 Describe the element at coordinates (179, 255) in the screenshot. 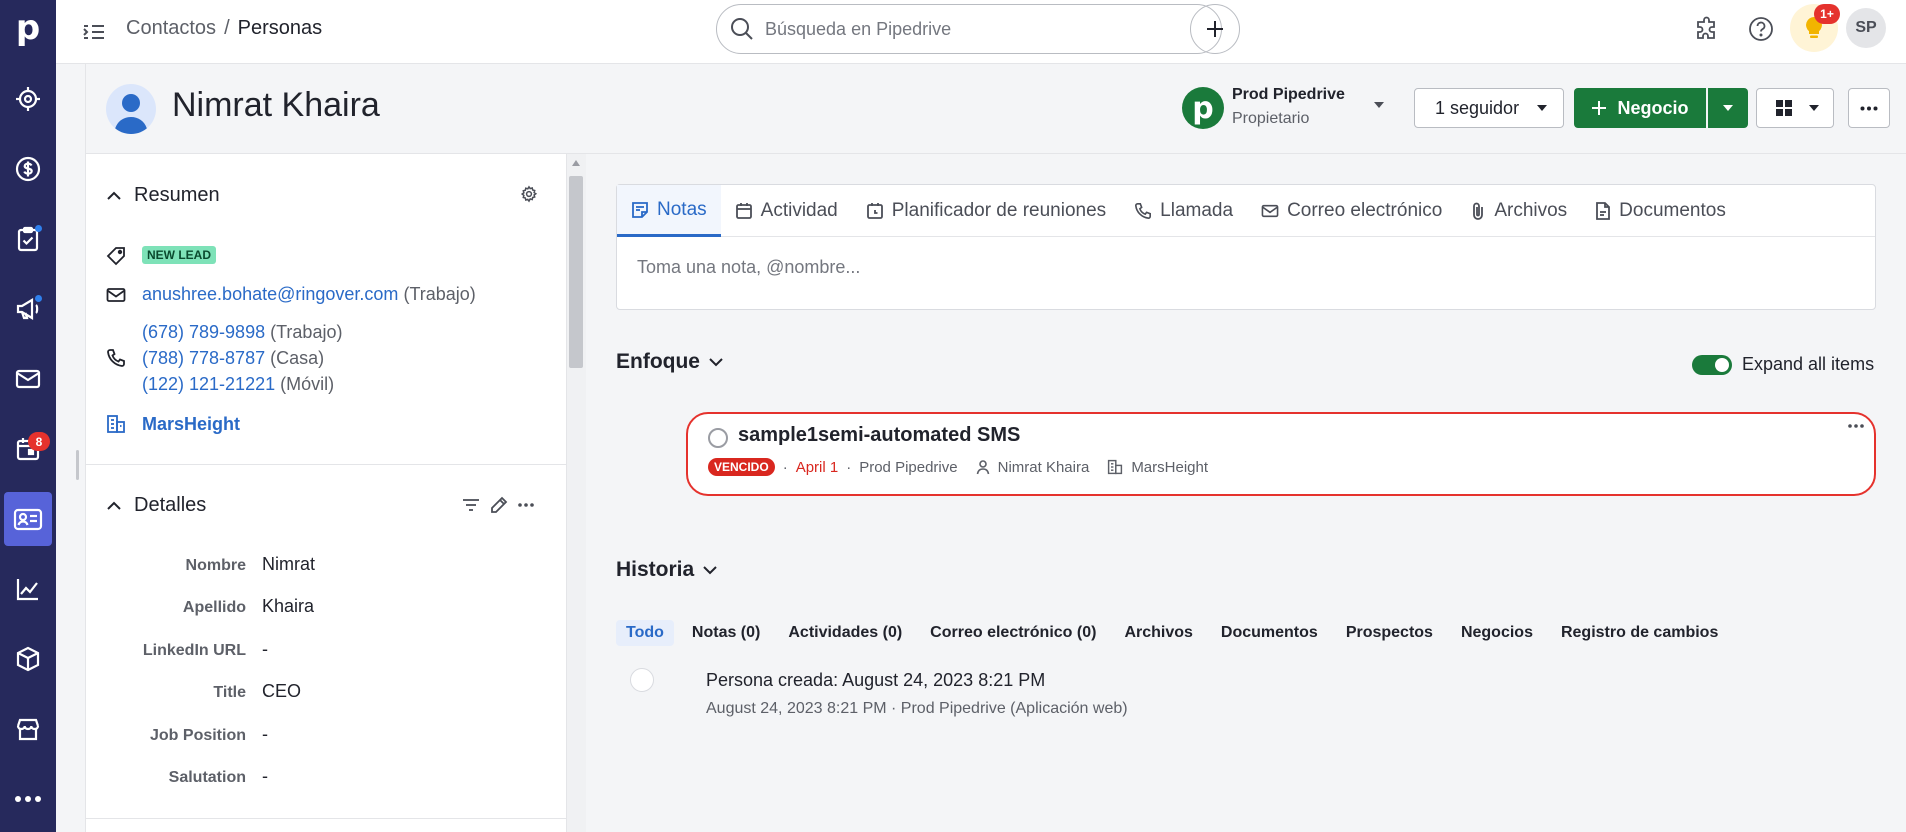

I see `lead-label-badge: NEW LEAD` at that location.